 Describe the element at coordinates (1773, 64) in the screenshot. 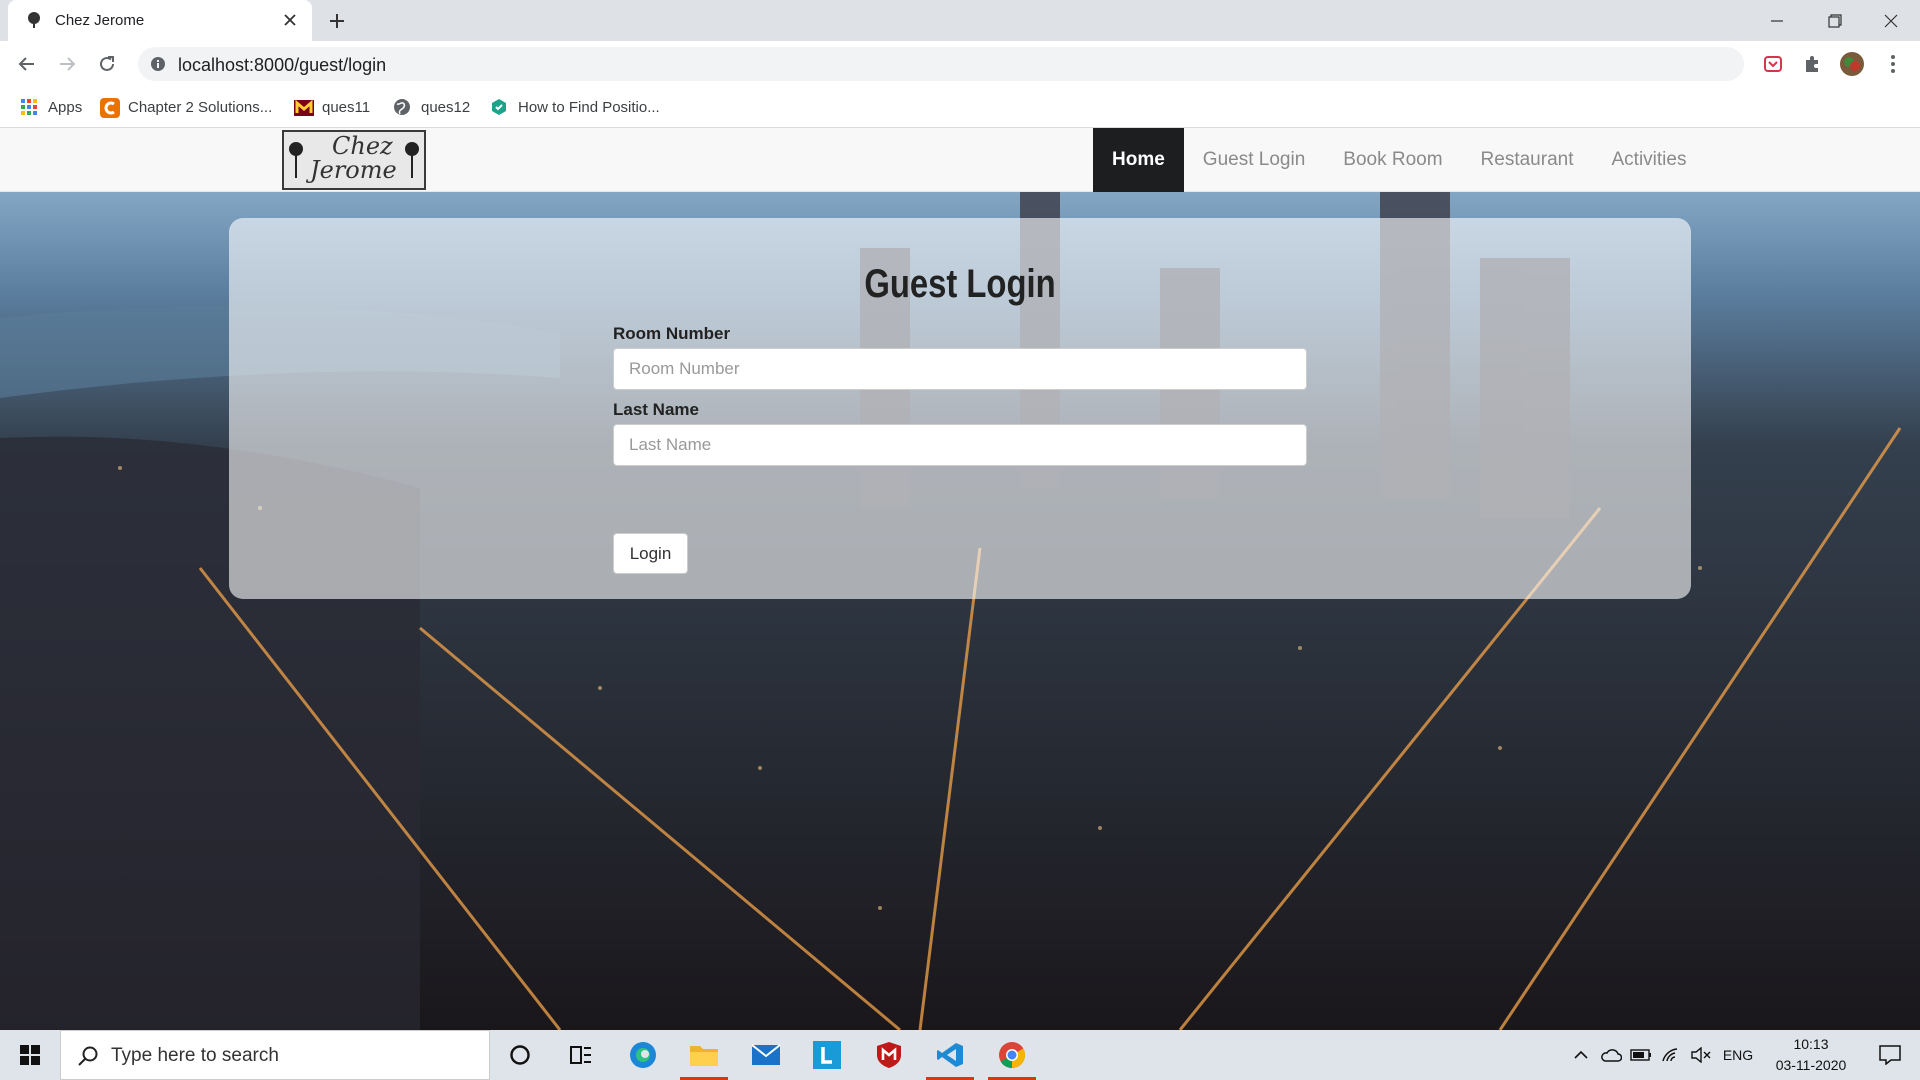

I see `pocket-extension-icon` at that location.